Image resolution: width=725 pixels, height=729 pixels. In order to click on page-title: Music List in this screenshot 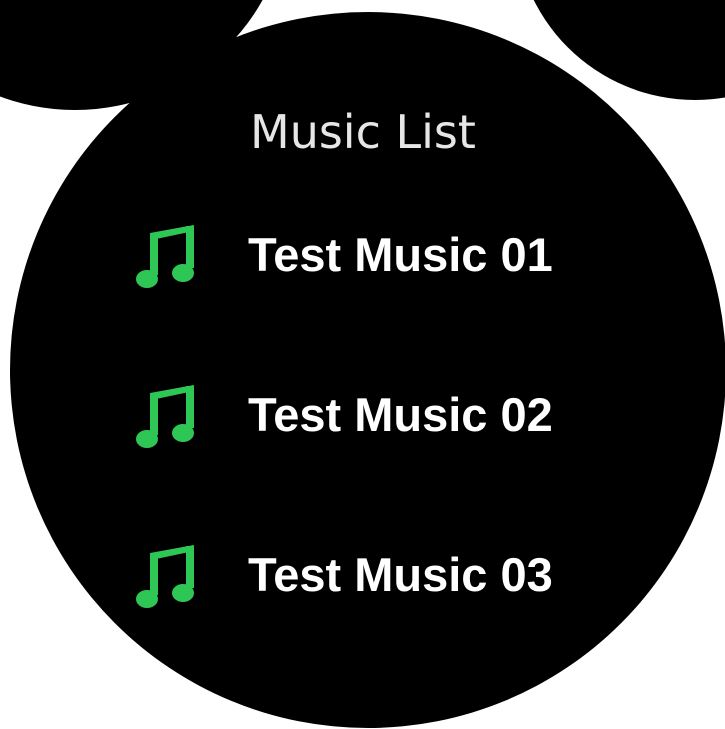, I will do `click(363, 132)`.